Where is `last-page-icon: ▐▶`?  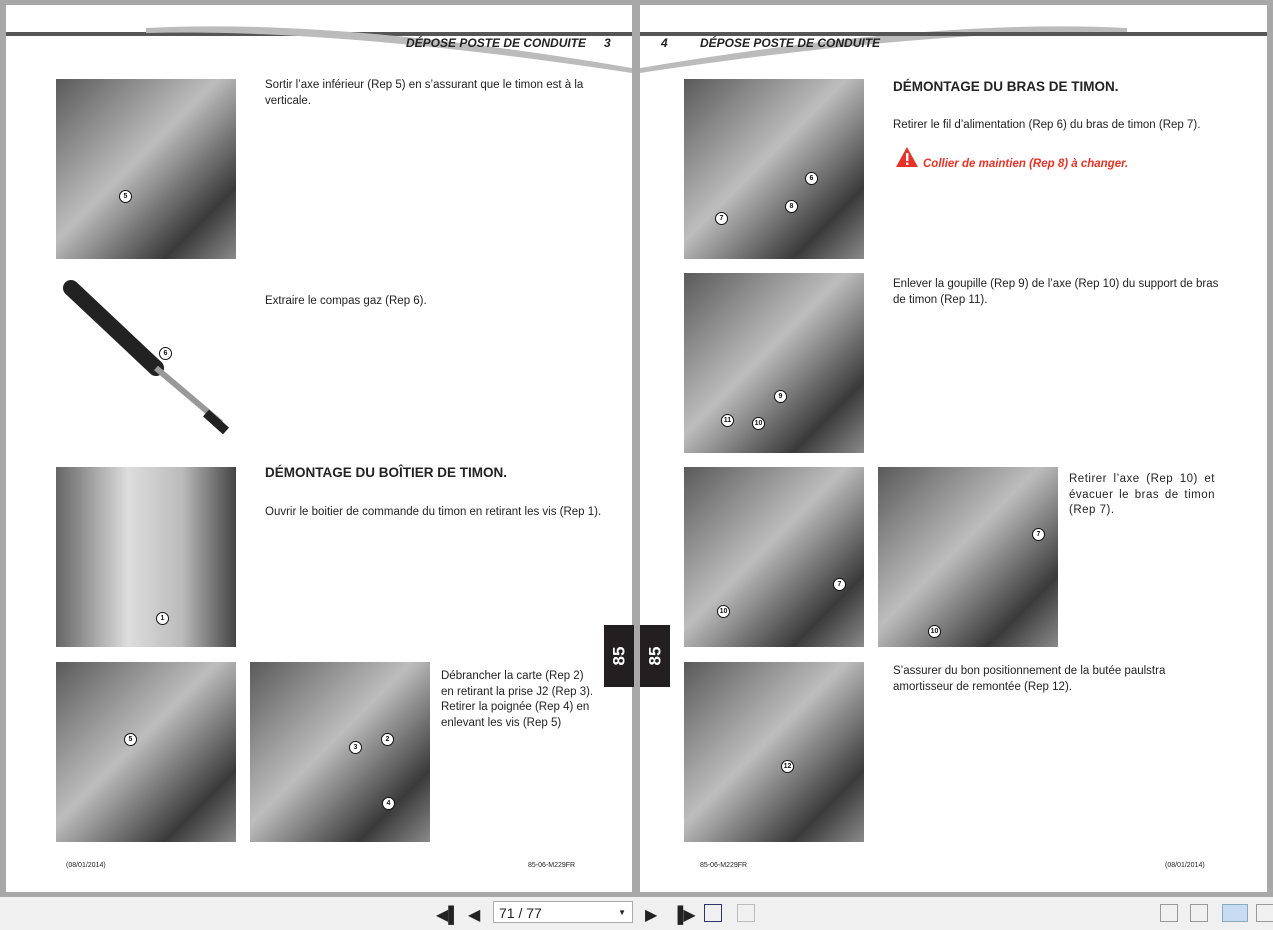
last-page-icon: ▐▶ is located at coordinates (684, 915).